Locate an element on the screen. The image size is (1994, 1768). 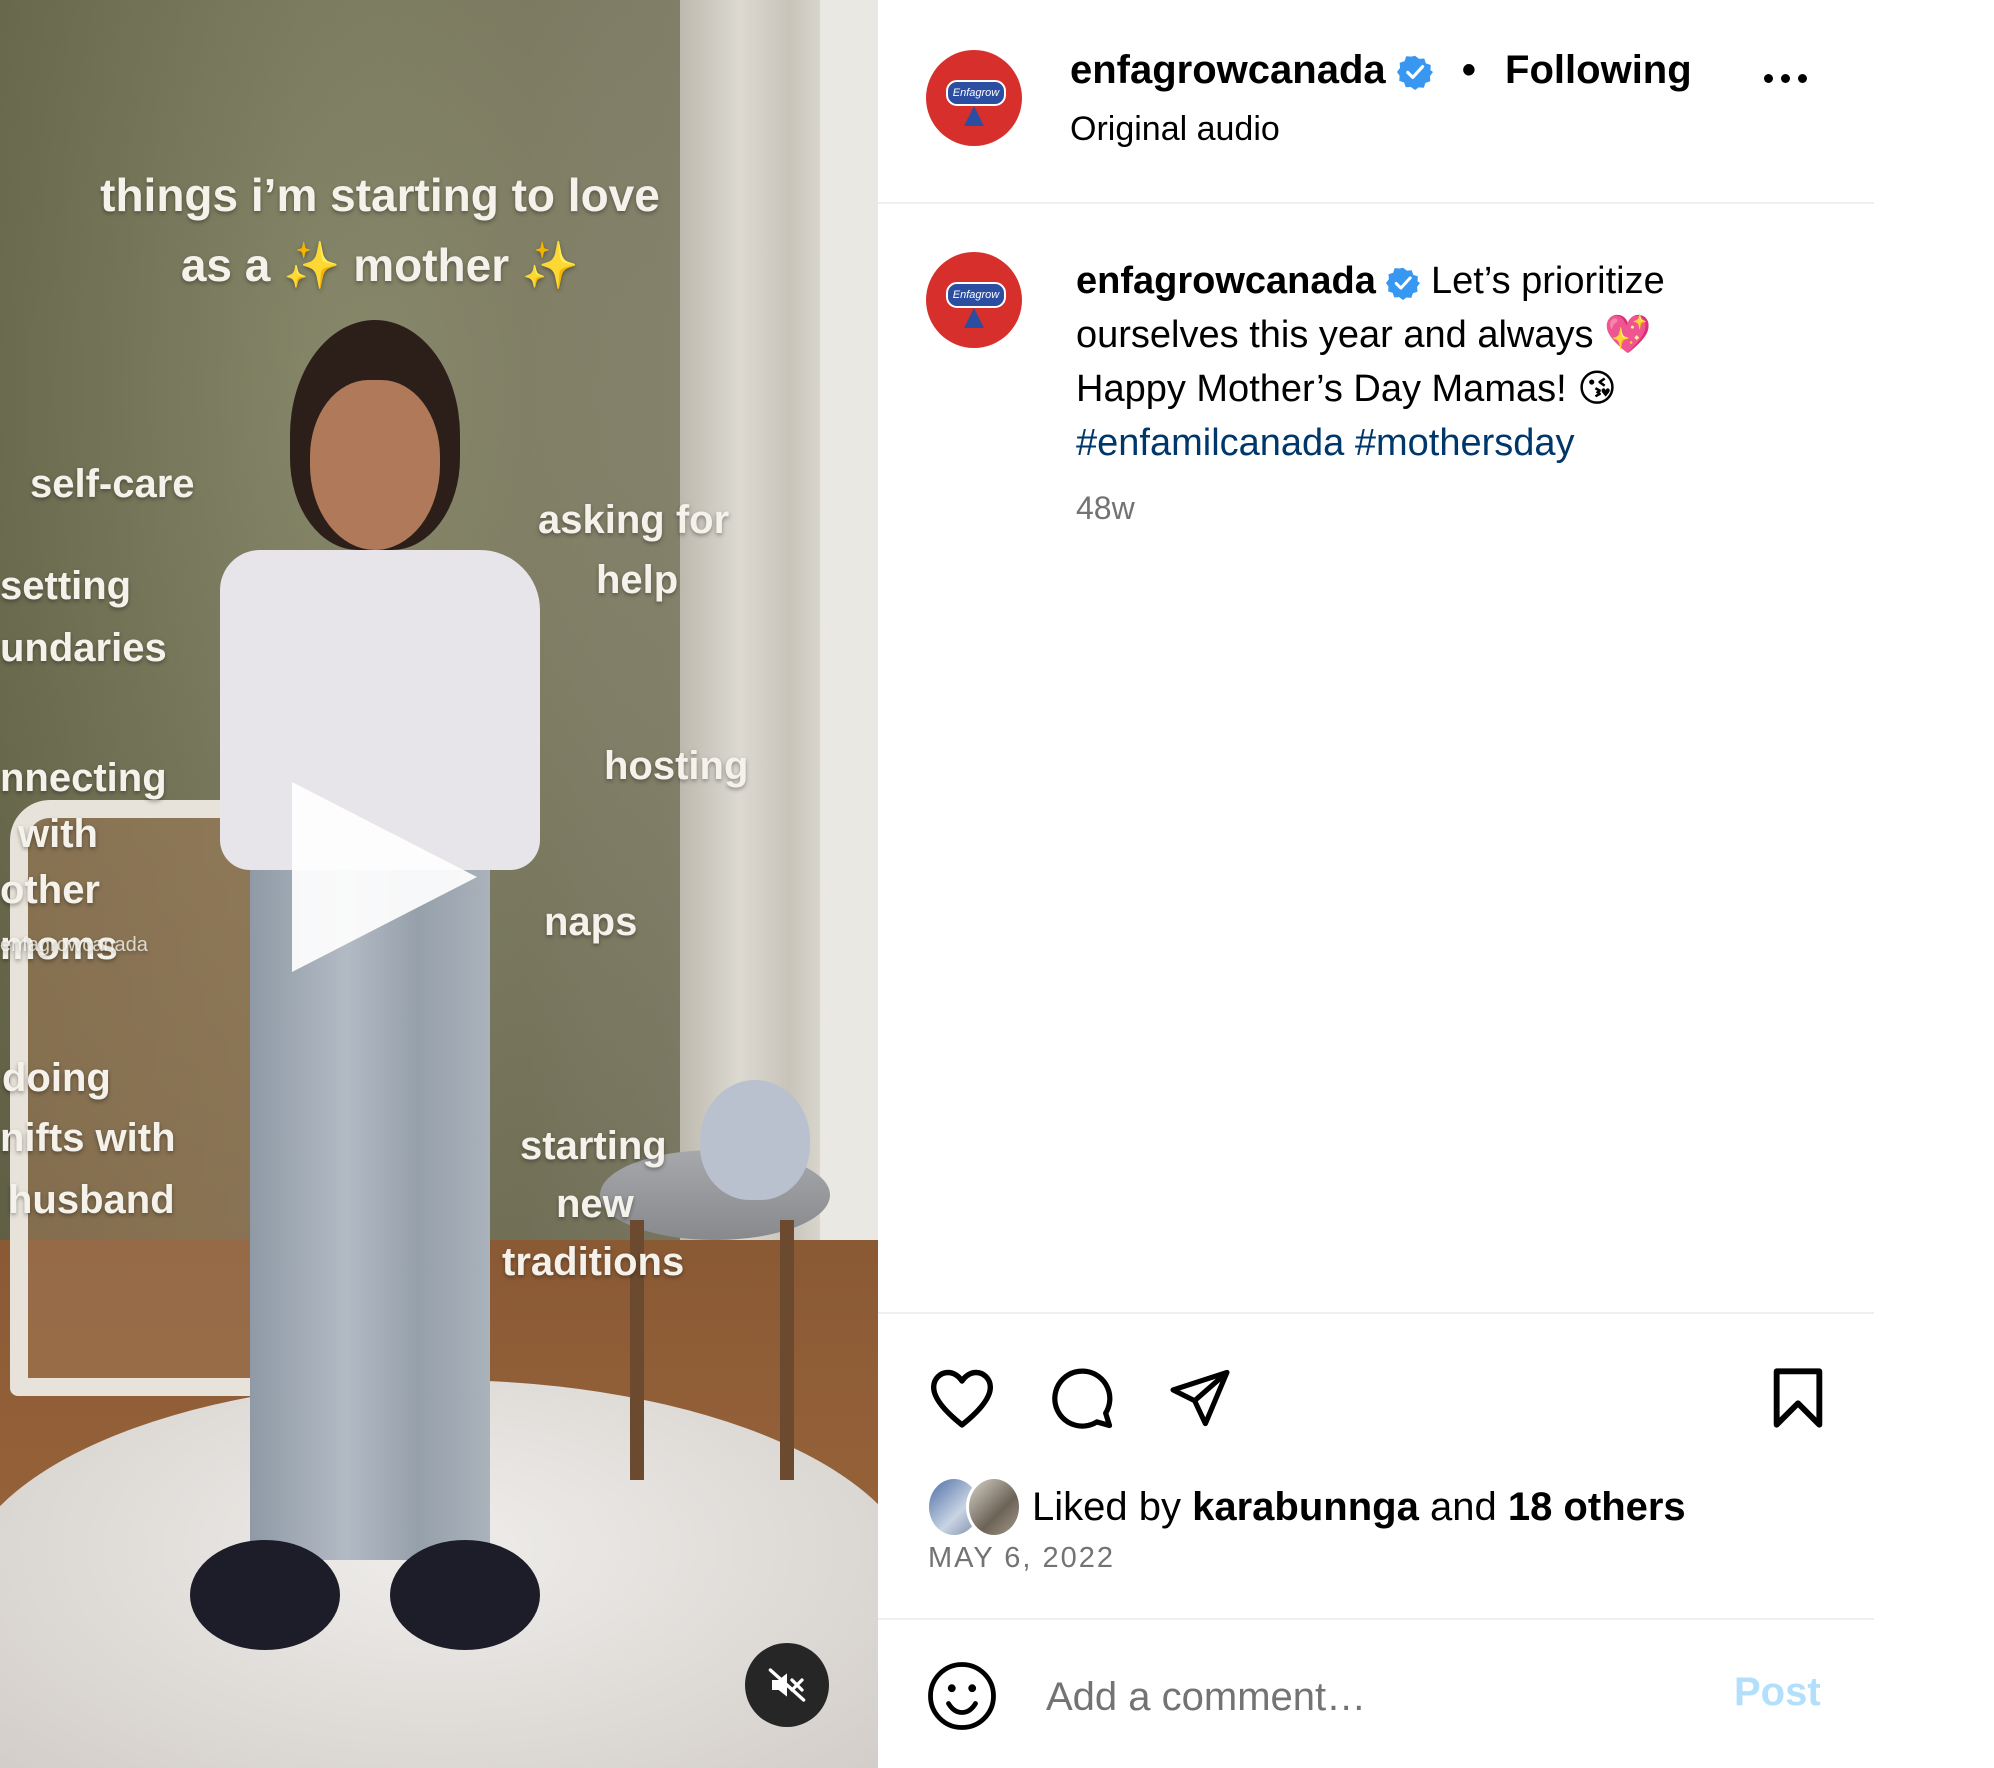
overlay-text-item: nnecting is located at coordinates (83, 778).